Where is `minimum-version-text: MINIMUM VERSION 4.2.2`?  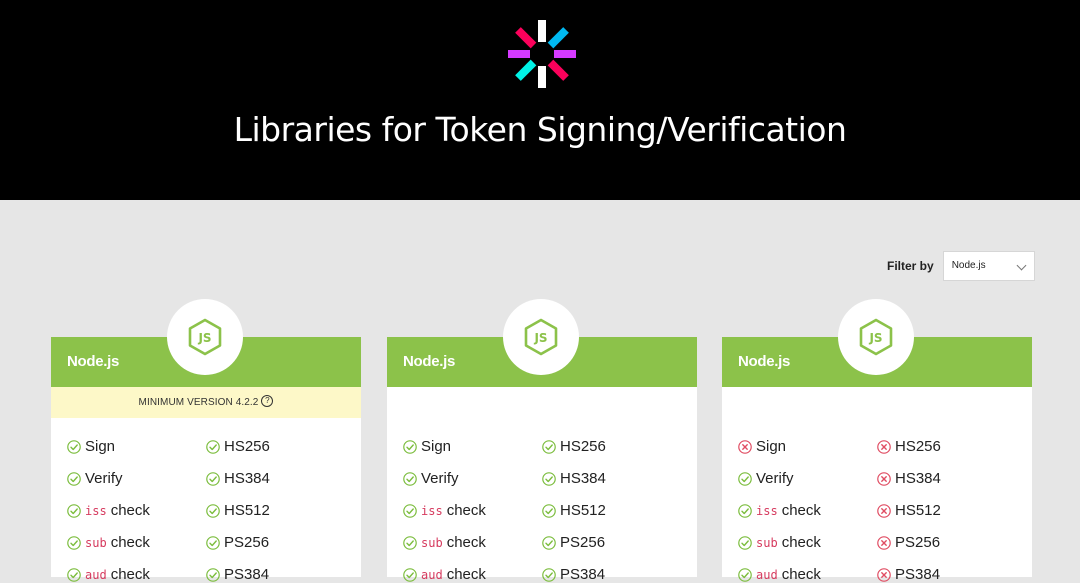 minimum-version-text: MINIMUM VERSION 4.2.2 is located at coordinates (198, 402).